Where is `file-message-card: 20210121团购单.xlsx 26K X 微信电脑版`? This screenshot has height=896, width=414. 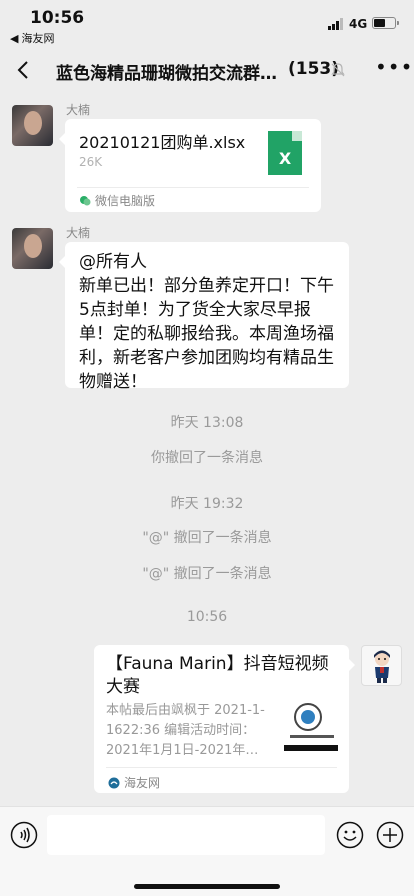
file-message-card: 20210121团购单.xlsx 26K X 微信电脑版 is located at coordinates (190, 165).